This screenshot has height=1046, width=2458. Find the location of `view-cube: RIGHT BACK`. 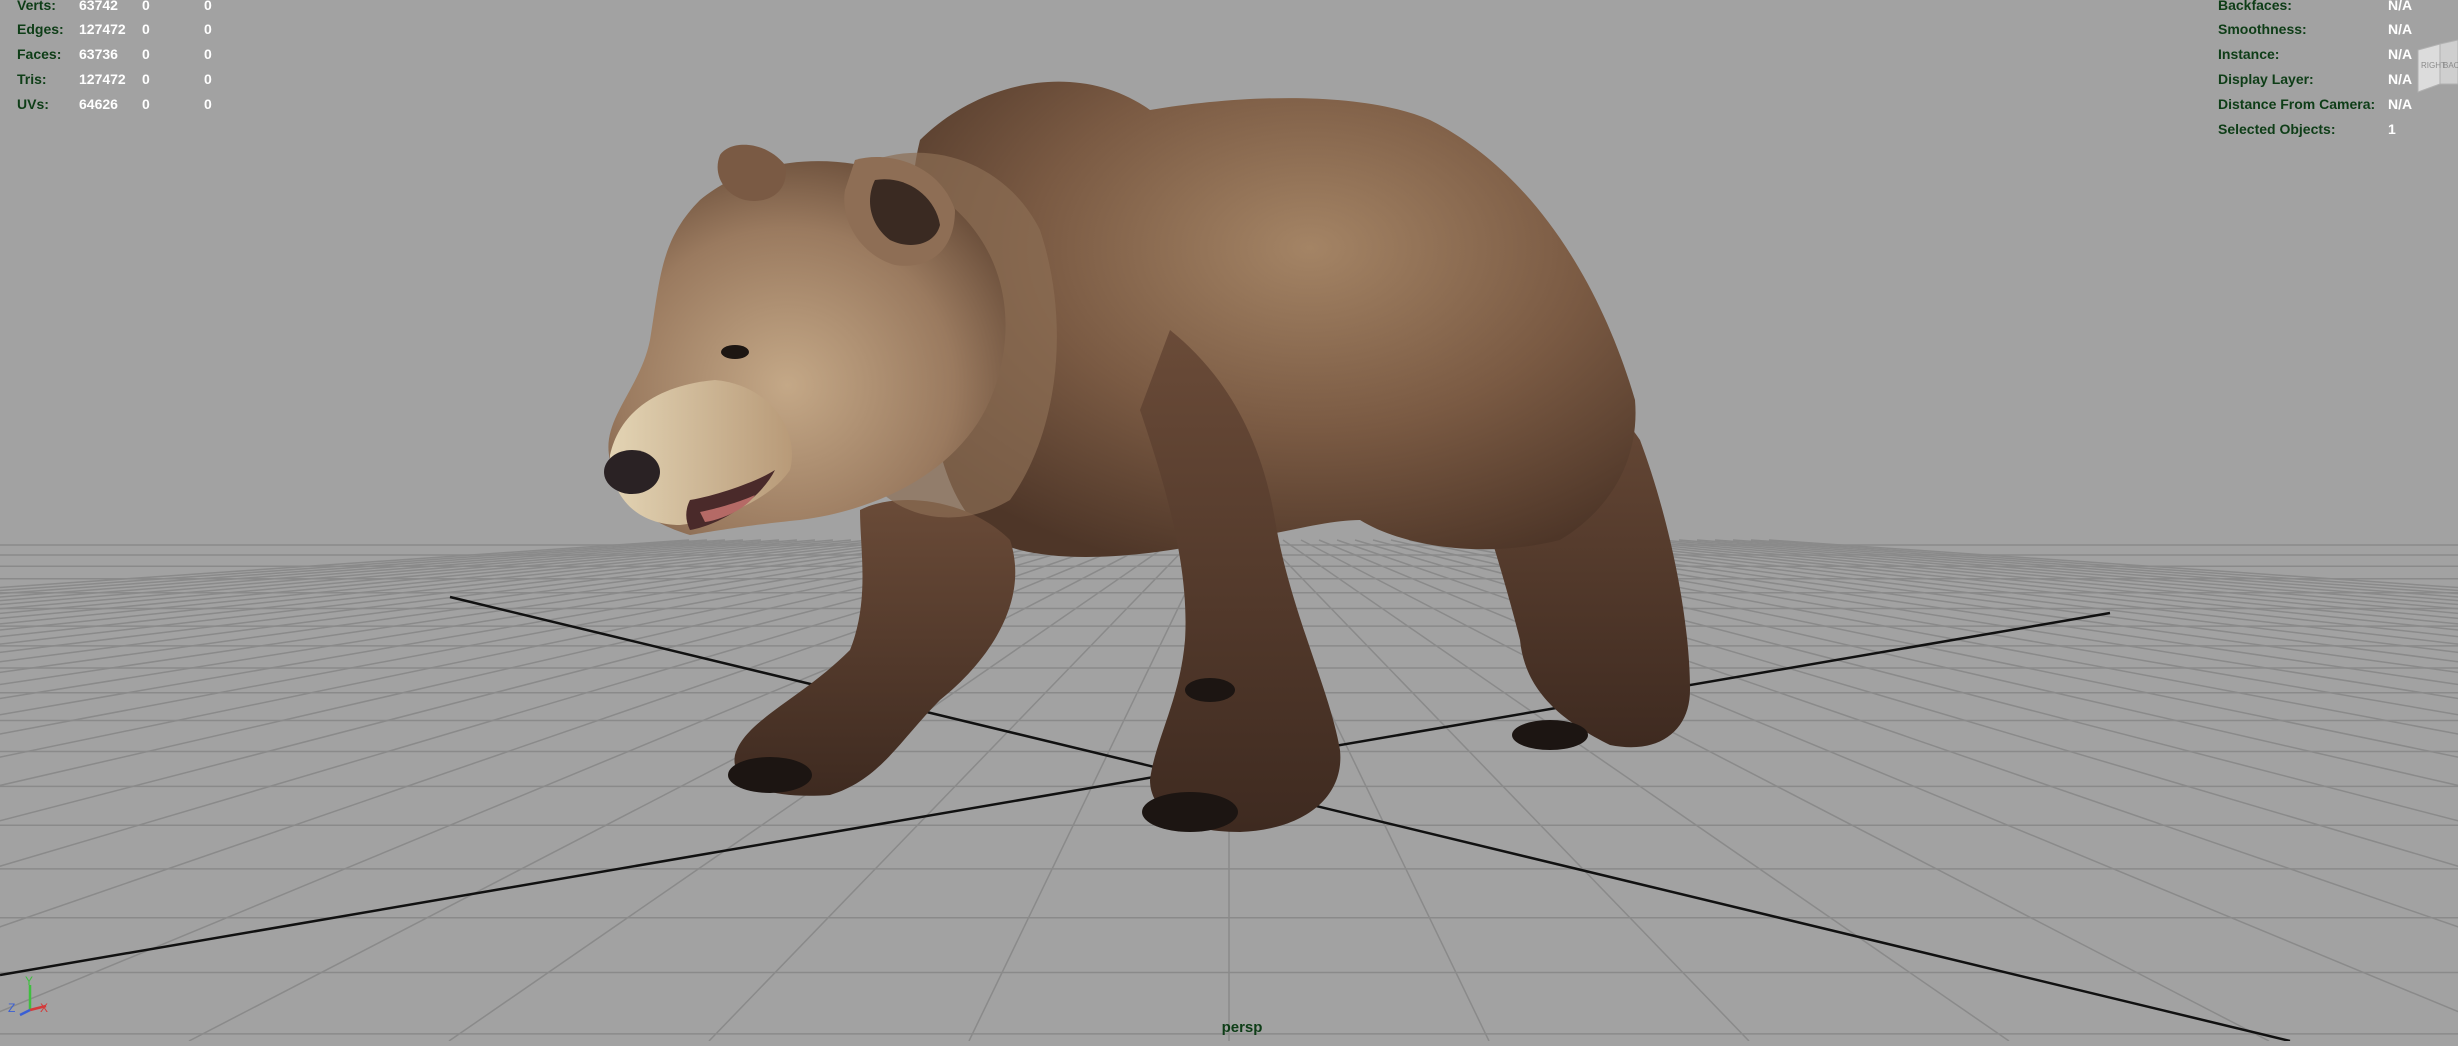

view-cube: RIGHT BACK is located at coordinates (2437, 66).